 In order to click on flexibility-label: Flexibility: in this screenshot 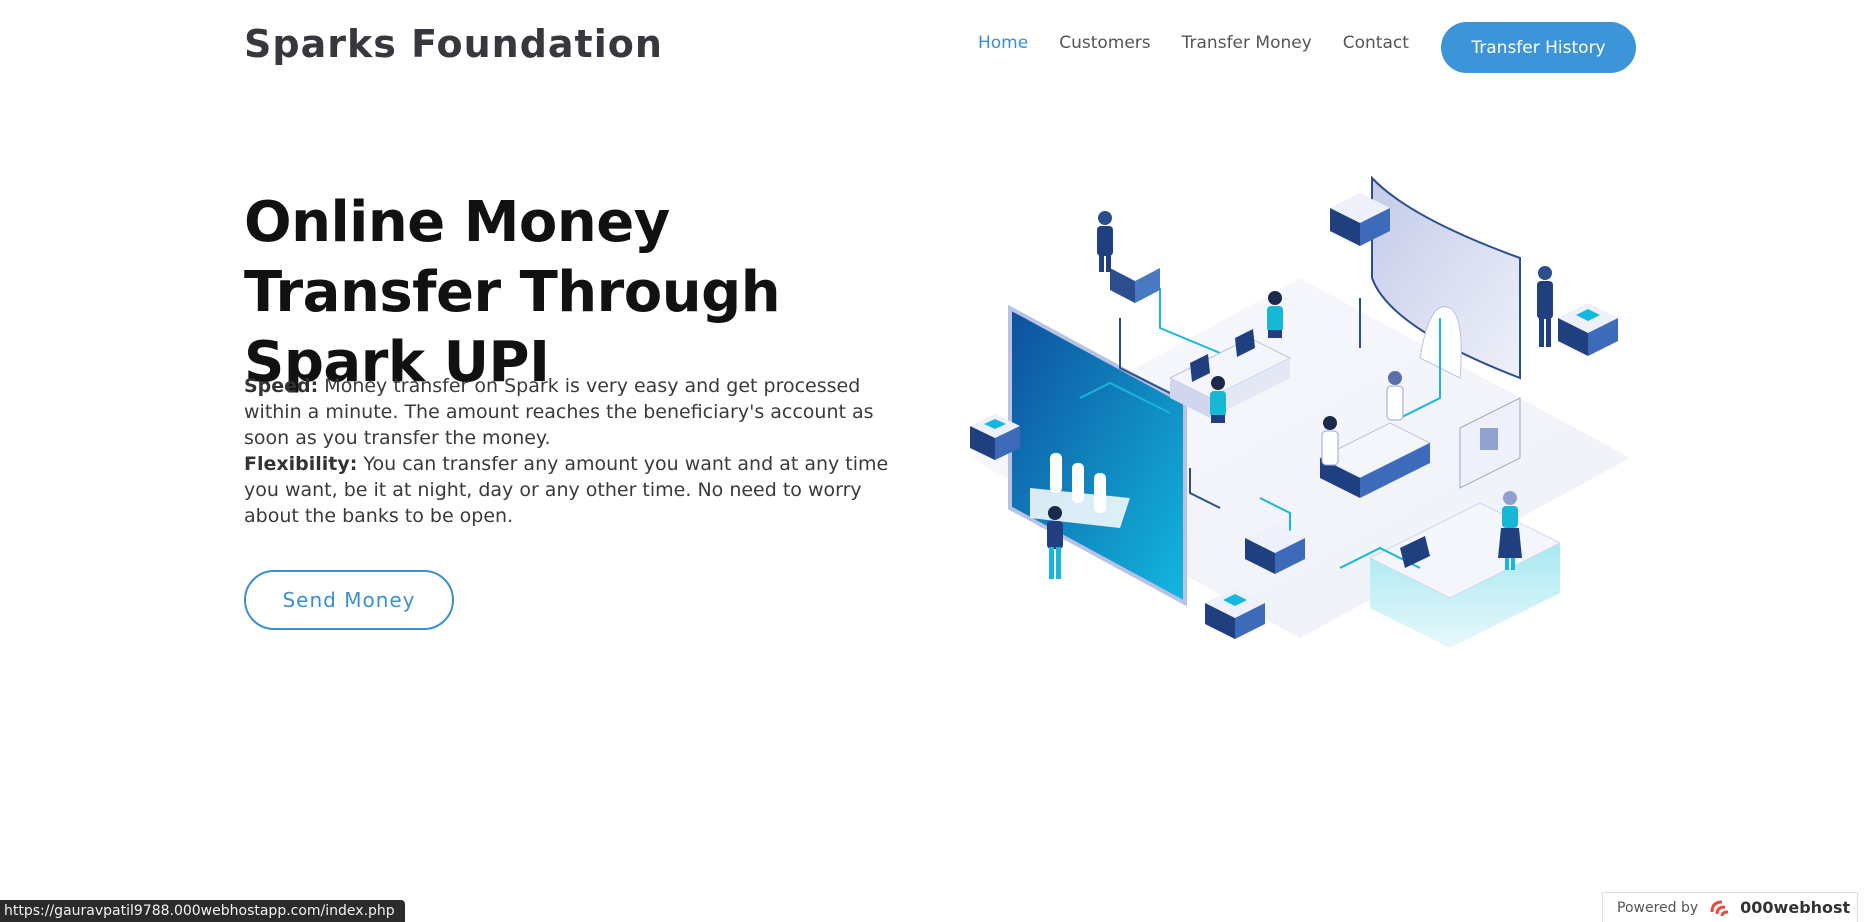, I will do `click(301, 464)`.